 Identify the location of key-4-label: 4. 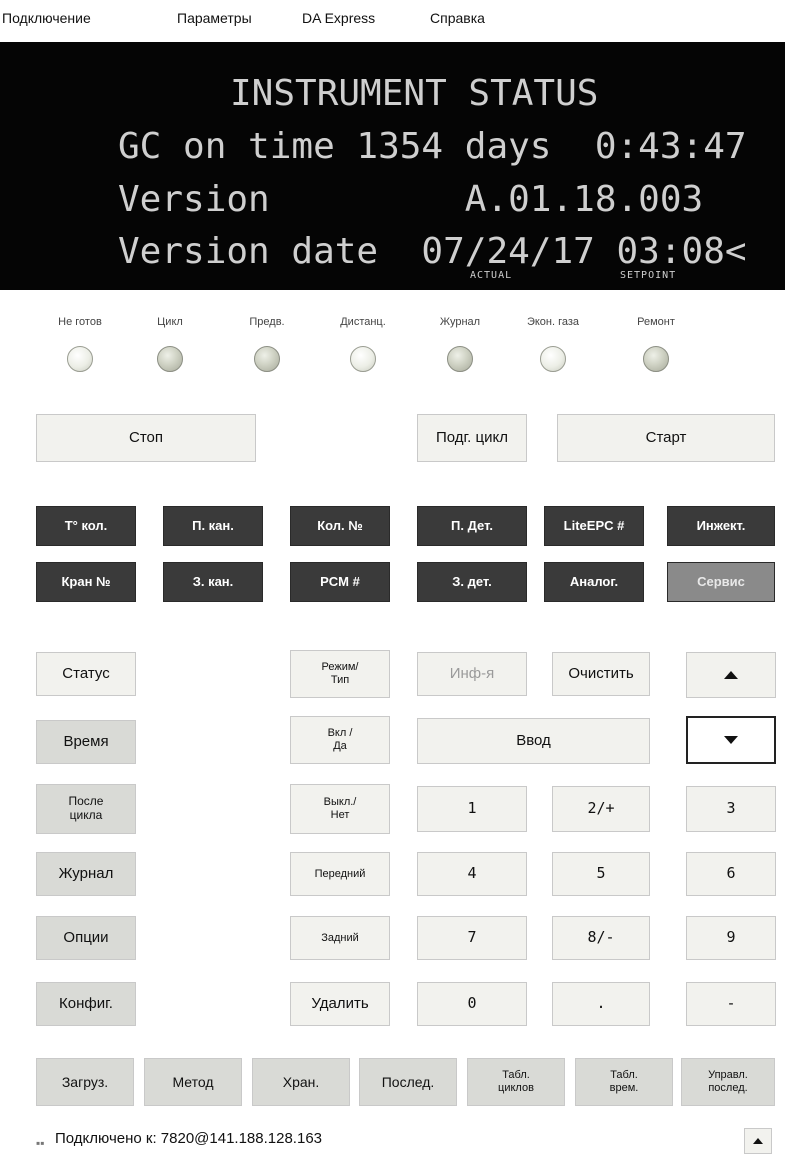
(472, 873).